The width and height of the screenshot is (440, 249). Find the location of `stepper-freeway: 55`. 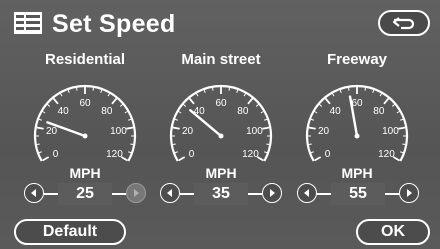

stepper-freeway: 55 is located at coordinates (358, 194).